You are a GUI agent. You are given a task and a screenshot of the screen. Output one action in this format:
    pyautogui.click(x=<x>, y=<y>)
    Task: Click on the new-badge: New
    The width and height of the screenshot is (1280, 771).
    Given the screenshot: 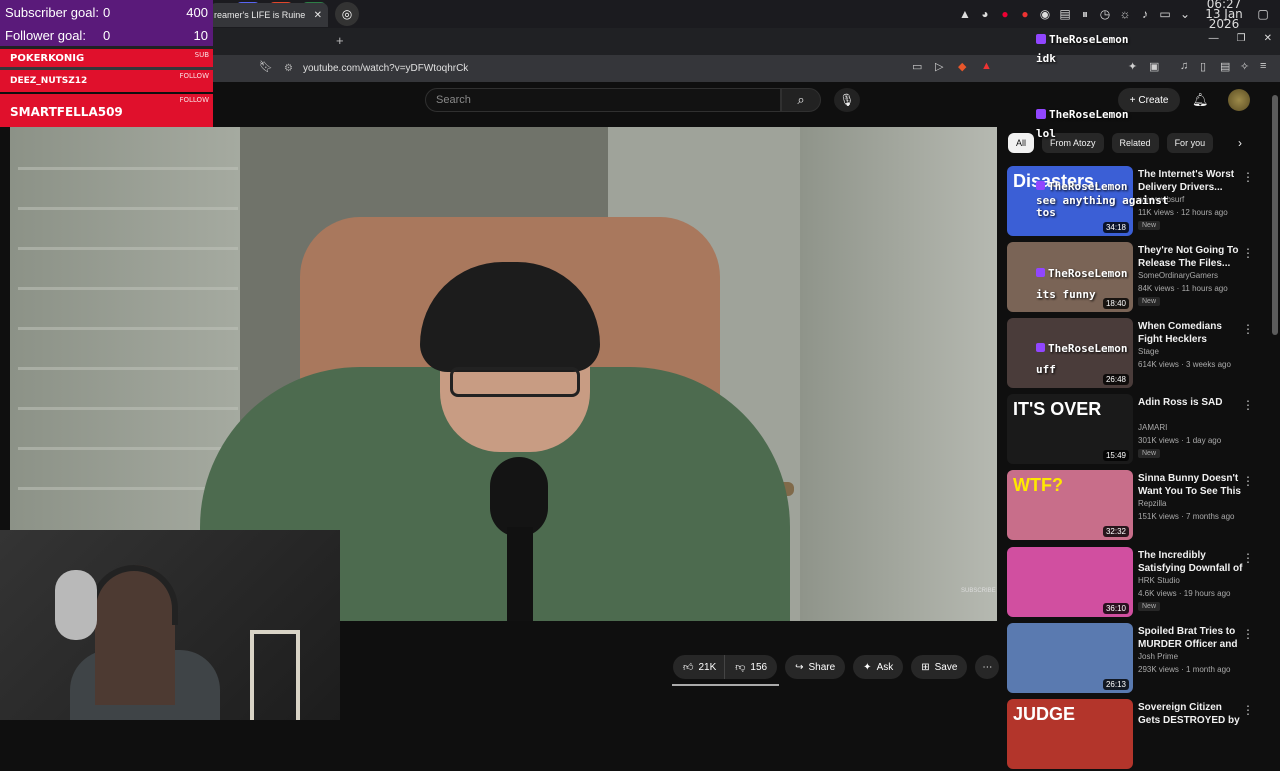 What is the action you would take?
    pyautogui.click(x=1149, y=225)
    